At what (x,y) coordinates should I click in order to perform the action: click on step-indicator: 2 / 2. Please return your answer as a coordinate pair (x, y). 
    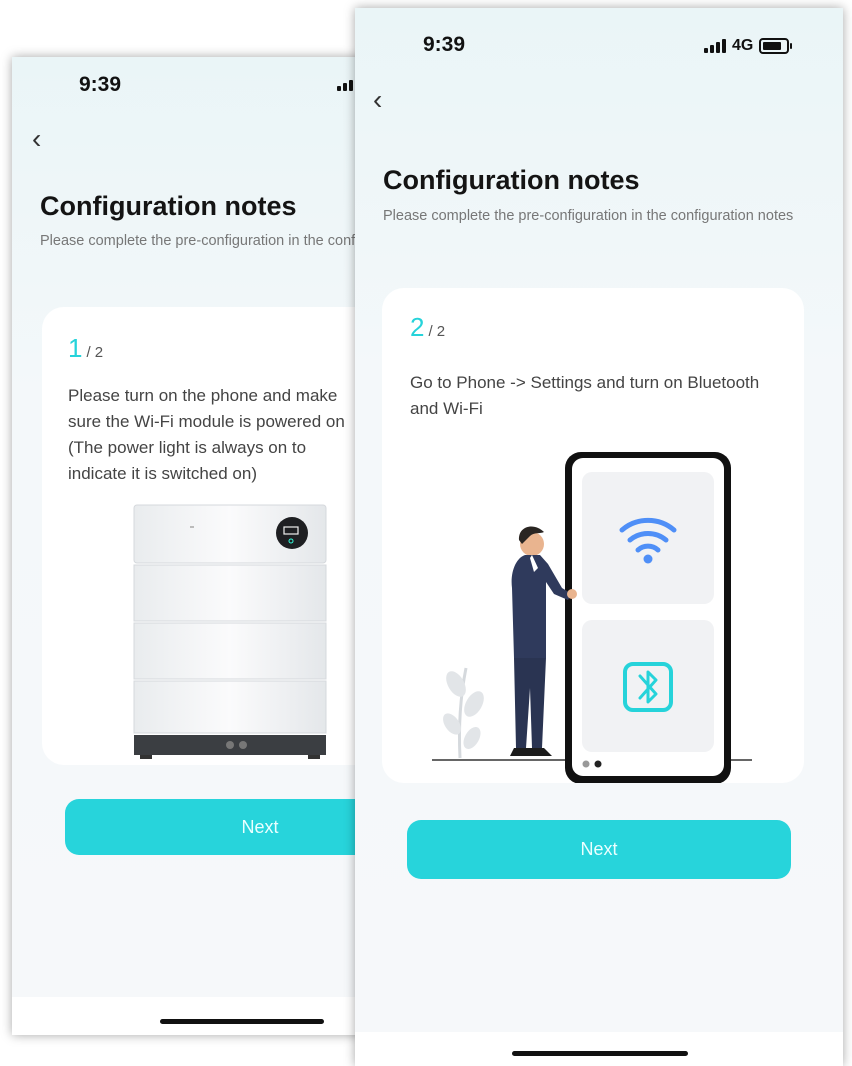
    Looking at the image, I should click on (427, 327).